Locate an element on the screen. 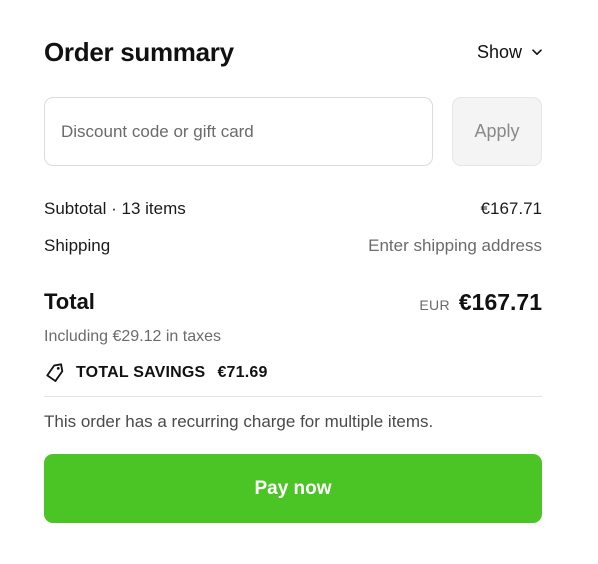  total-row: Total EUR €167.71 is located at coordinates (293, 302).